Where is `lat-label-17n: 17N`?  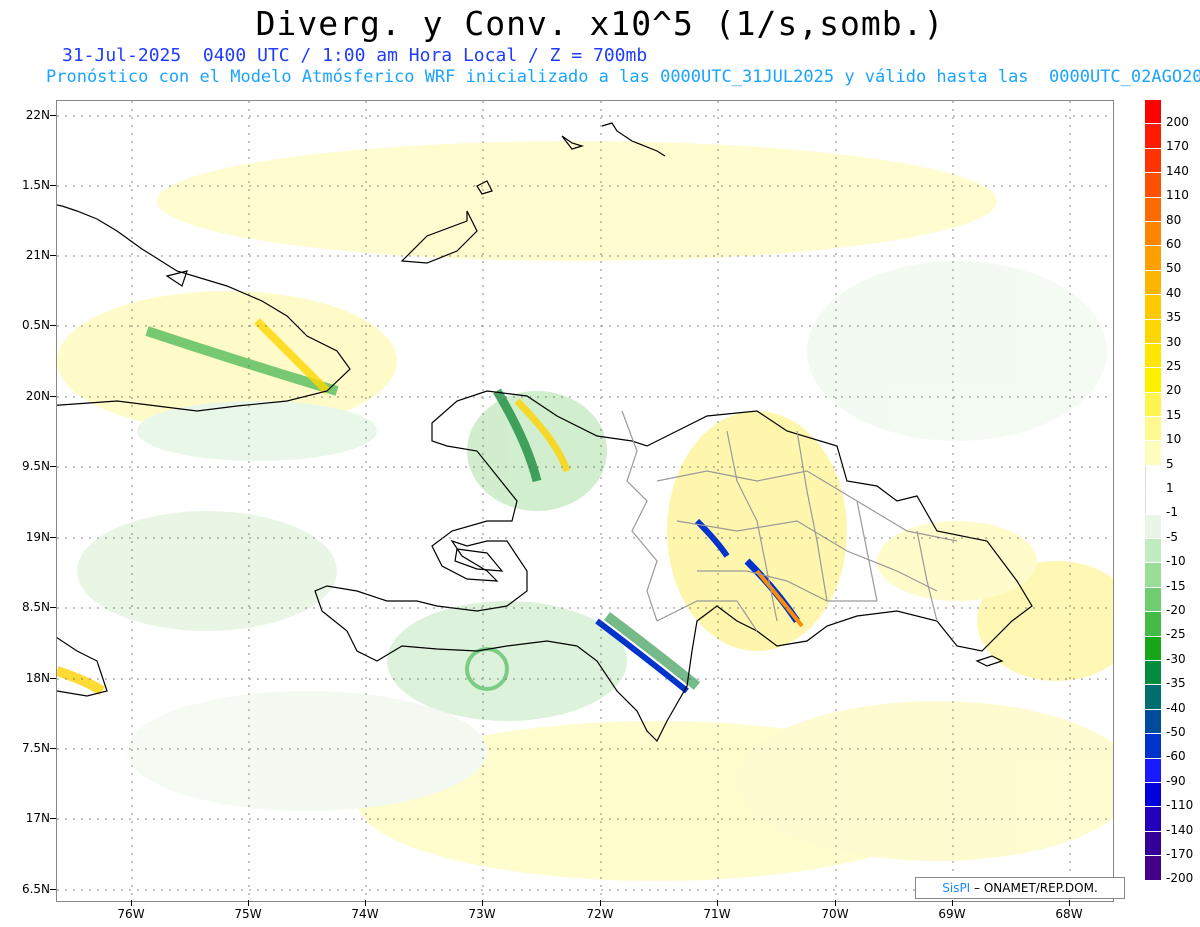 lat-label-17n: 17N is located at coordinates (37, 818).